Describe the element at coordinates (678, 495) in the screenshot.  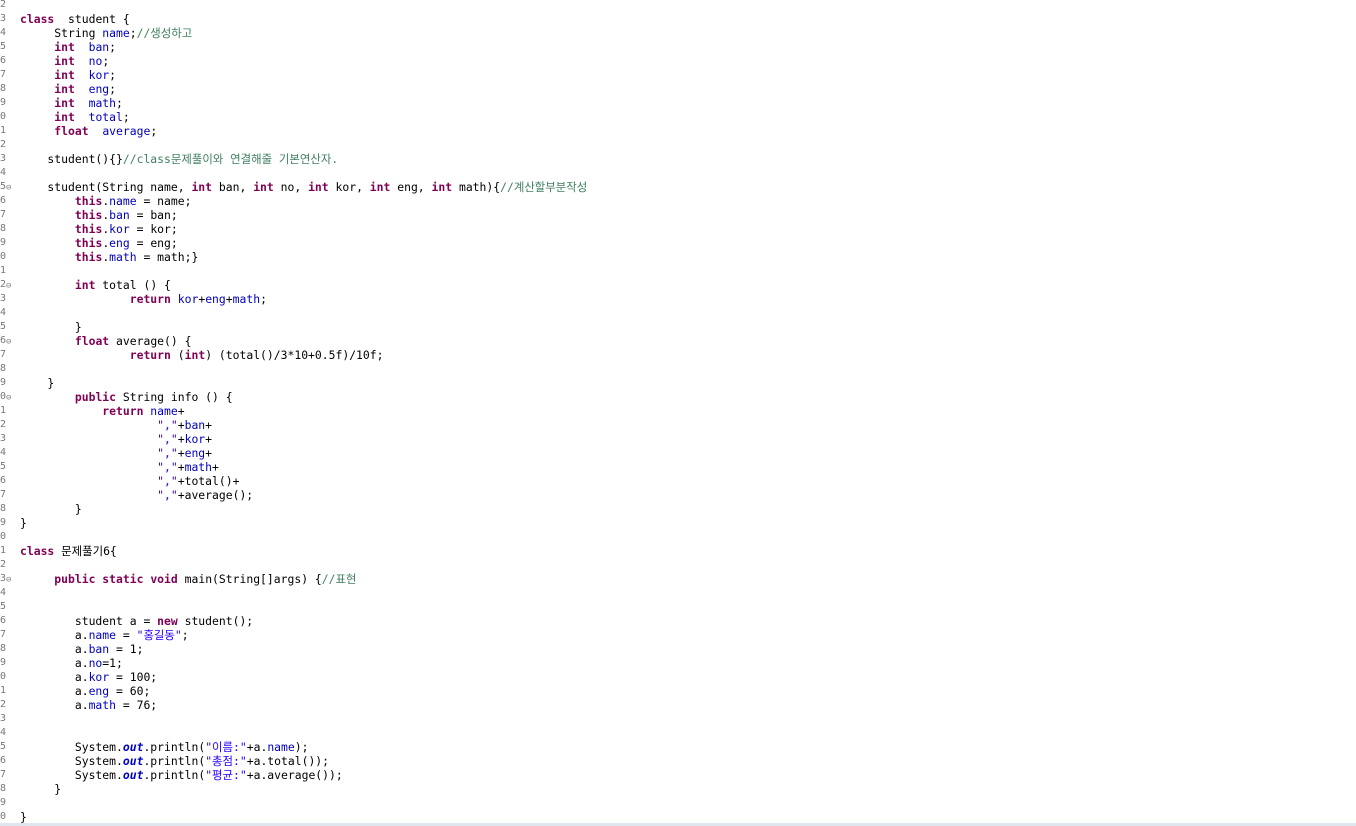
I see `code-line: 7 ","+average();` at that location.